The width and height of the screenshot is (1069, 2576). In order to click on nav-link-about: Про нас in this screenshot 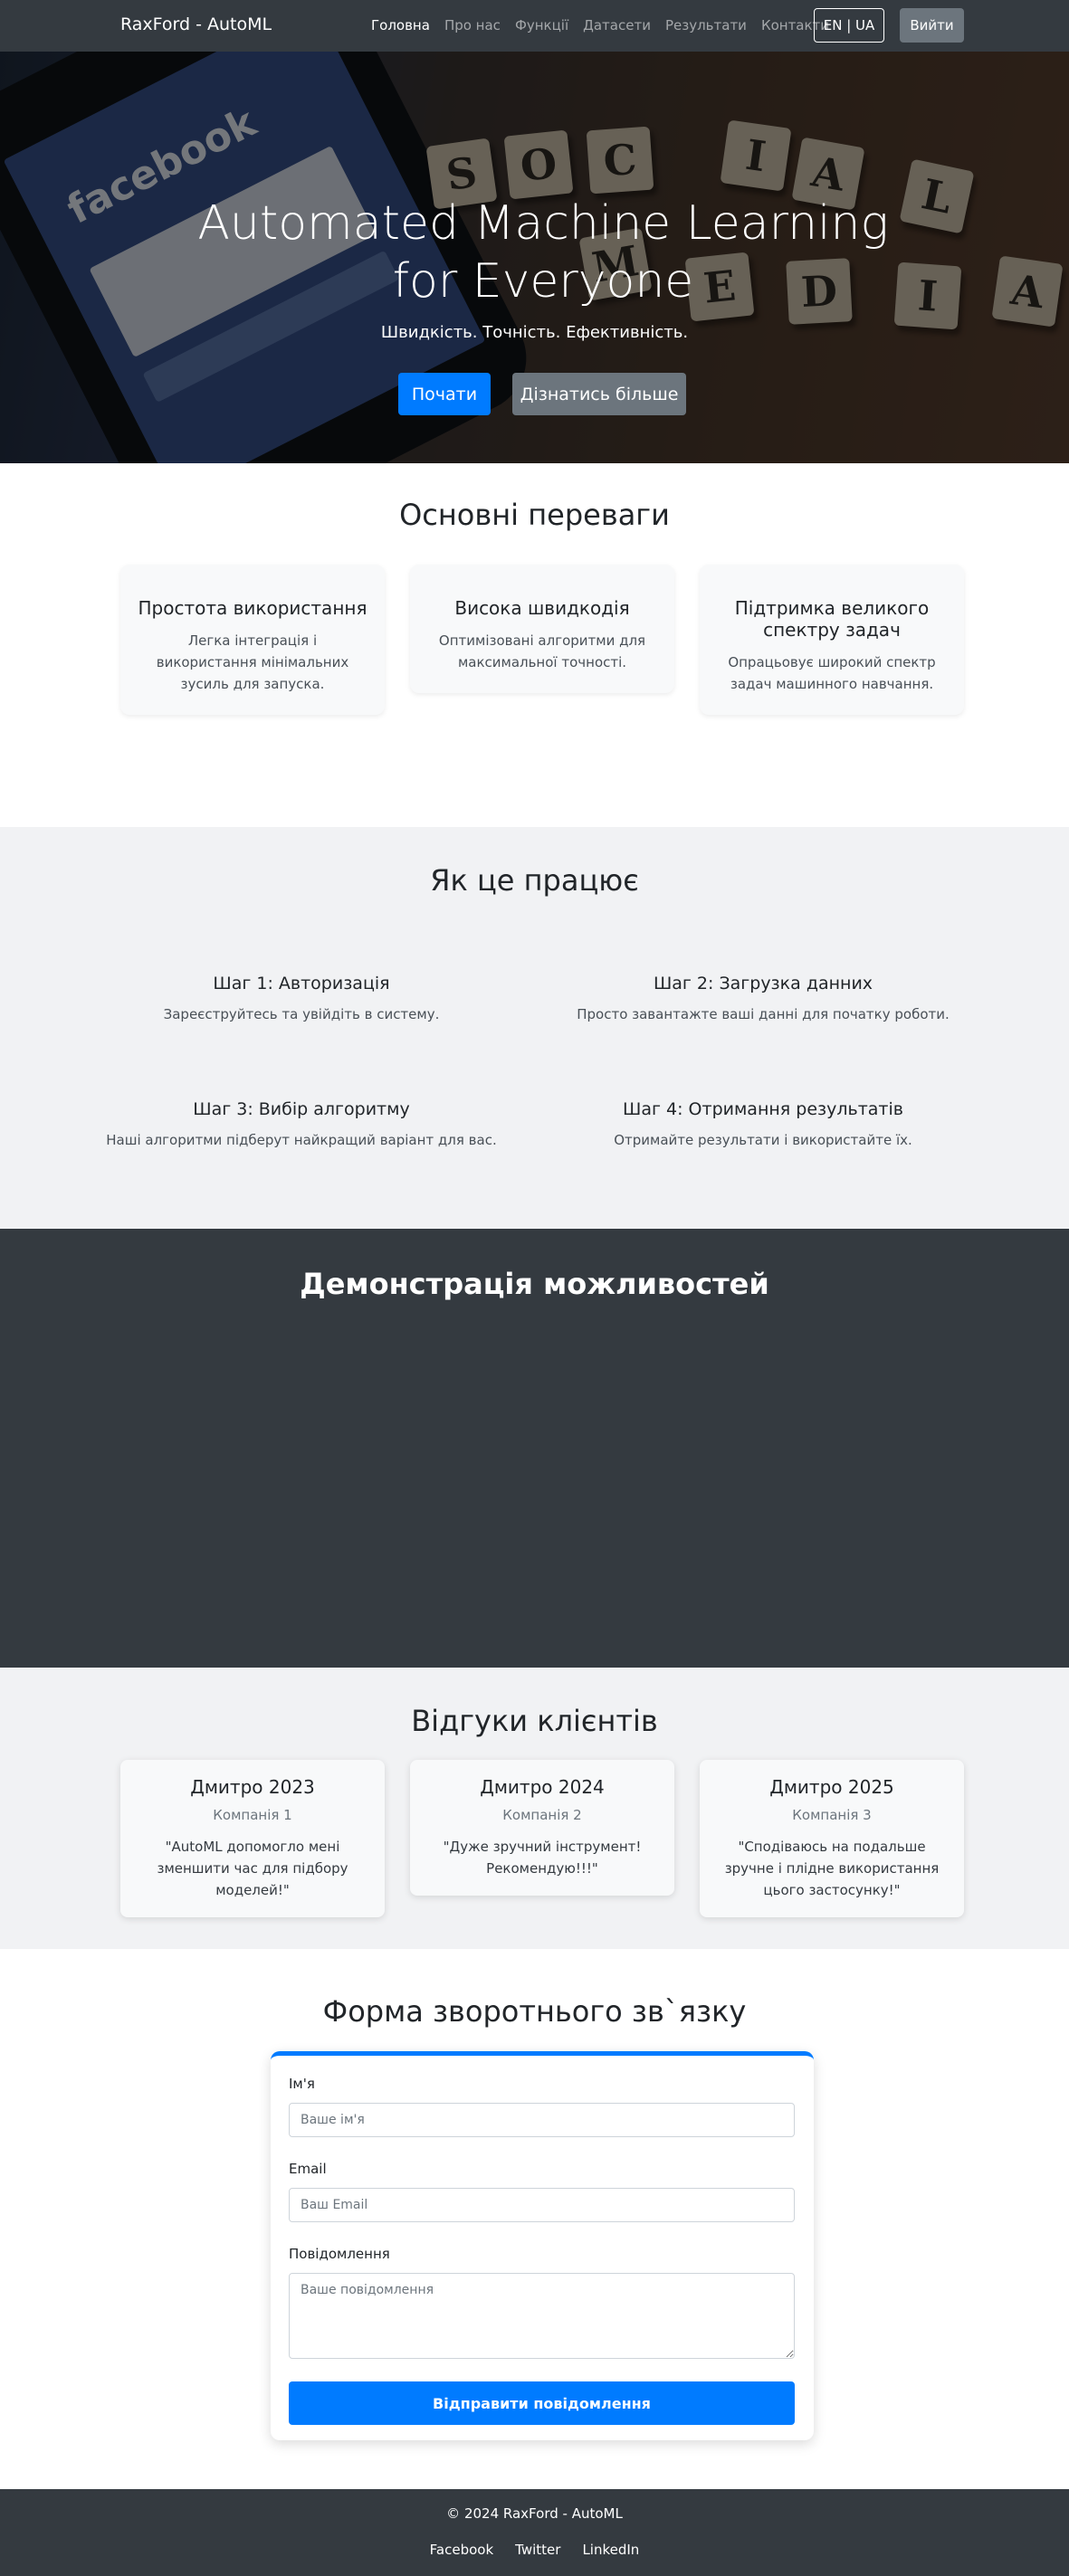, I will do `click(472, 25)`.